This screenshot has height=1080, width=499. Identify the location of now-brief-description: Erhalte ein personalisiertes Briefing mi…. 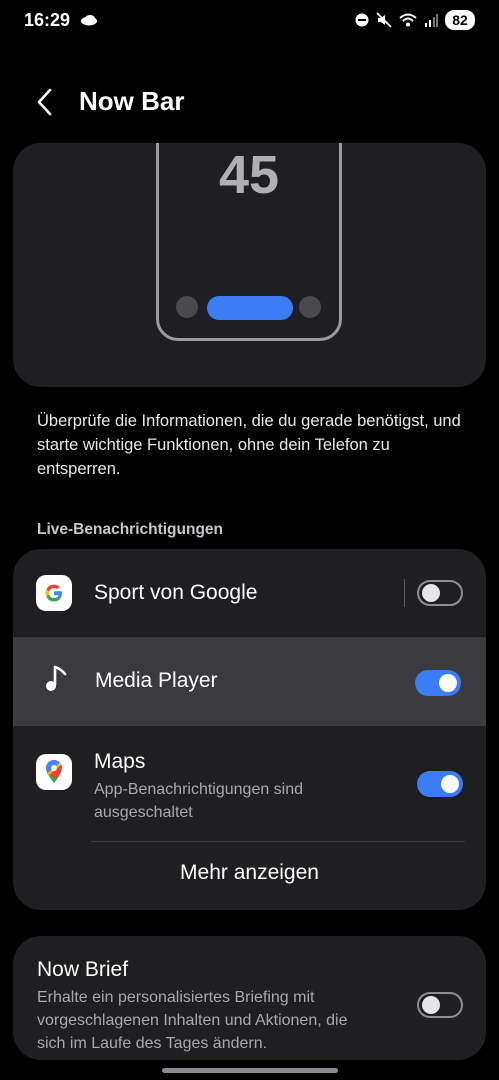
(192, 1020).